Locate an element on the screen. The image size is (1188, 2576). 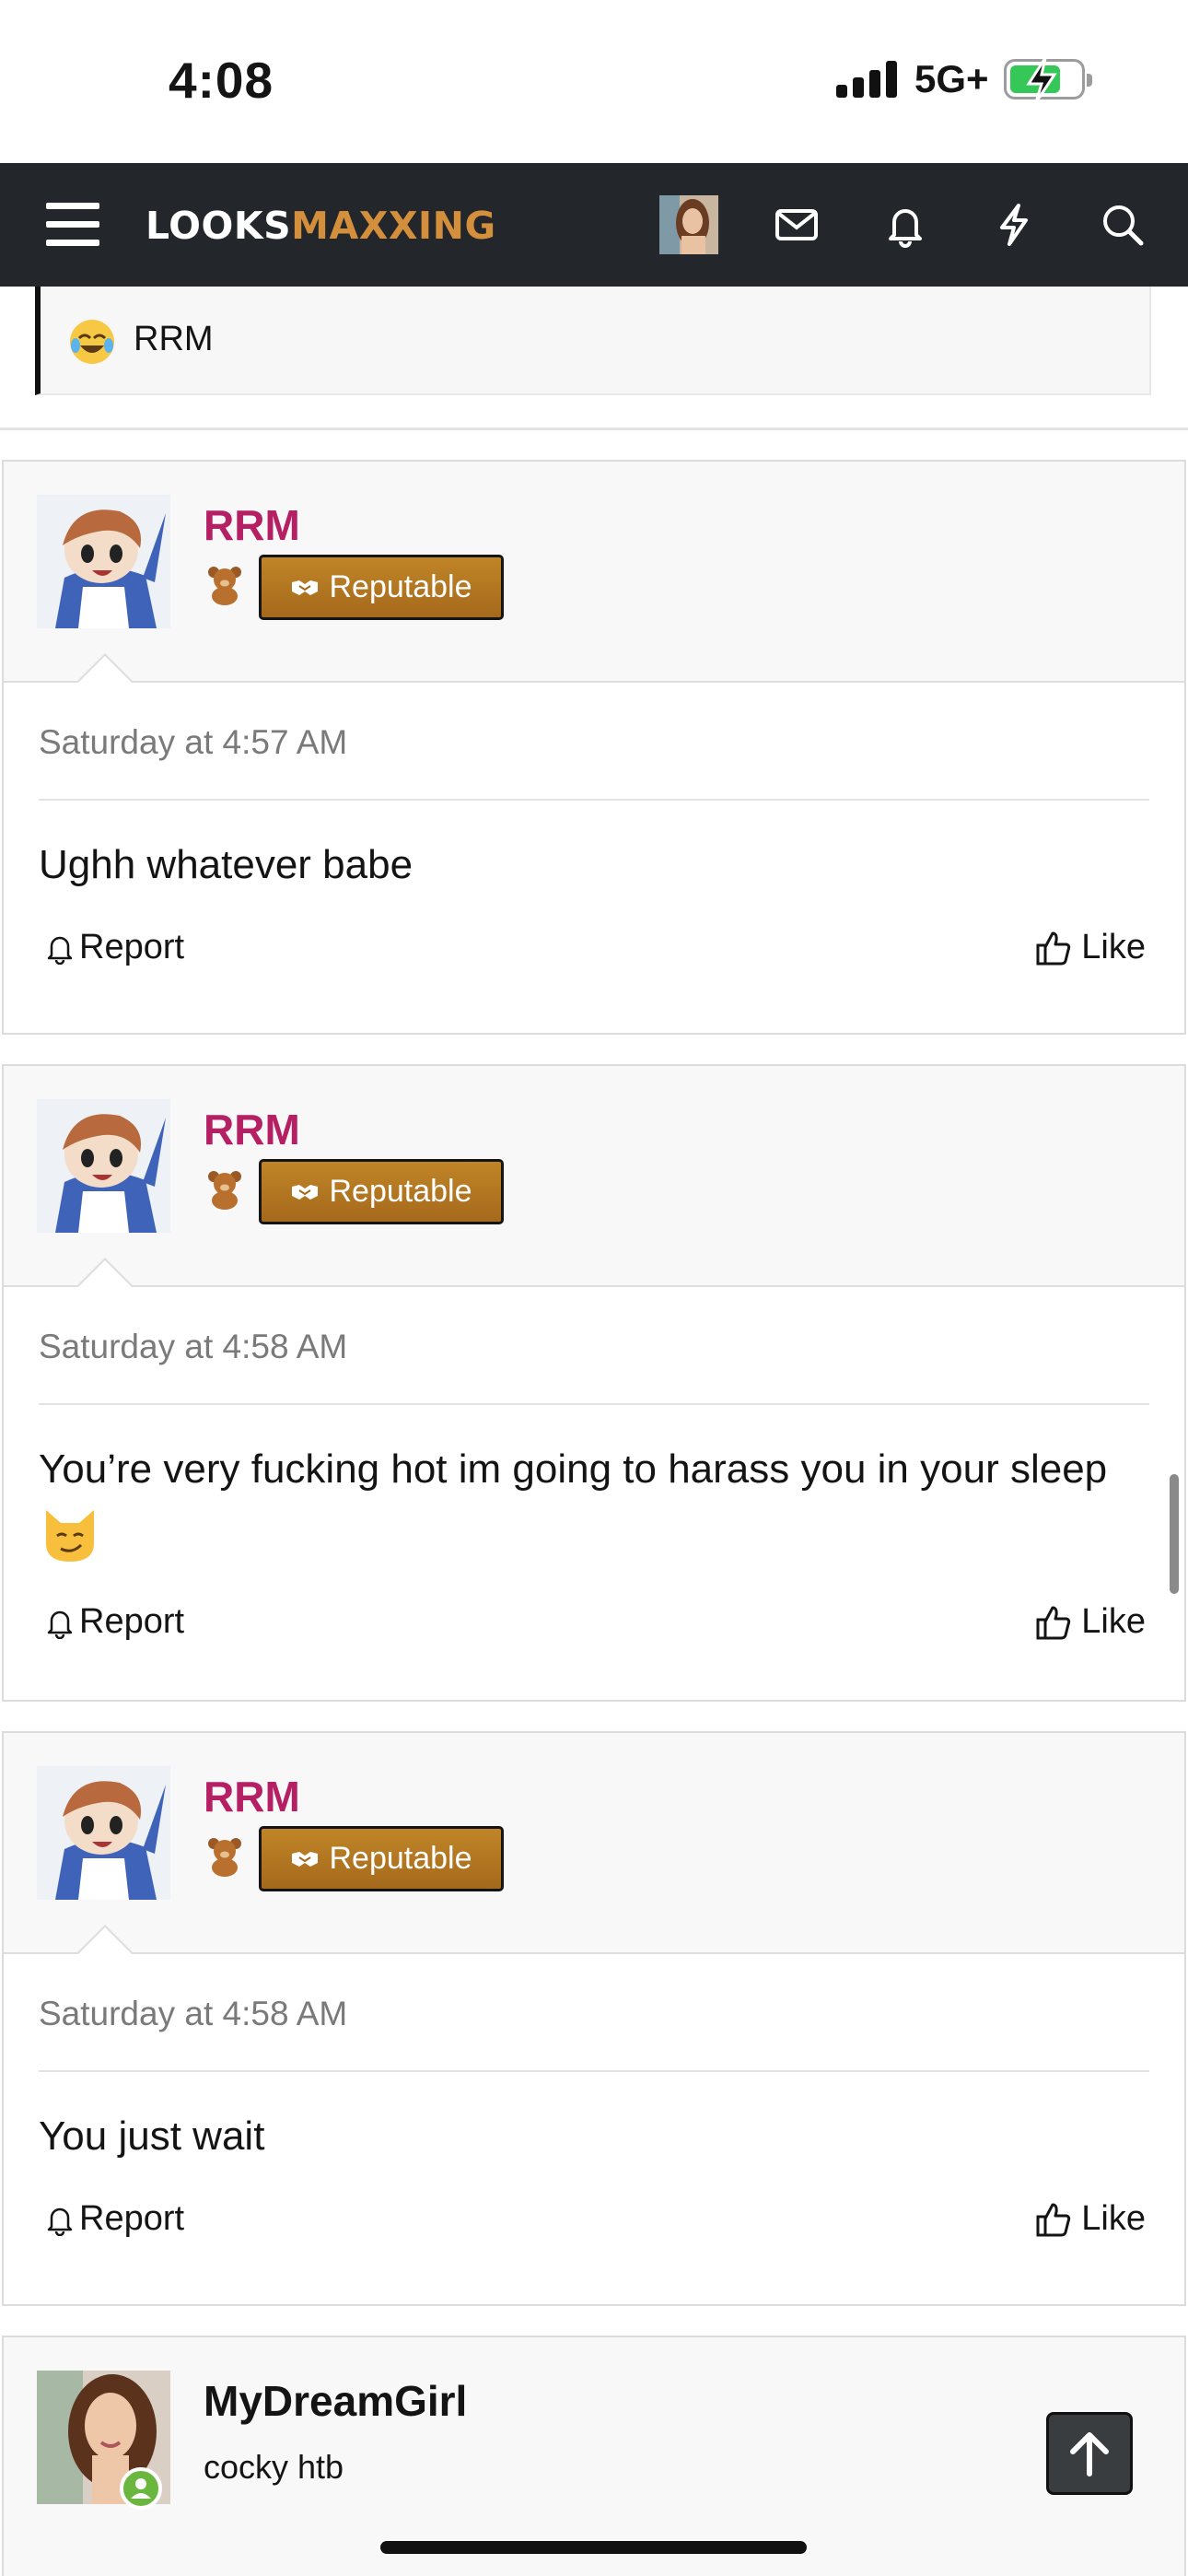
user-avatar is located at coordinates (688, 224).